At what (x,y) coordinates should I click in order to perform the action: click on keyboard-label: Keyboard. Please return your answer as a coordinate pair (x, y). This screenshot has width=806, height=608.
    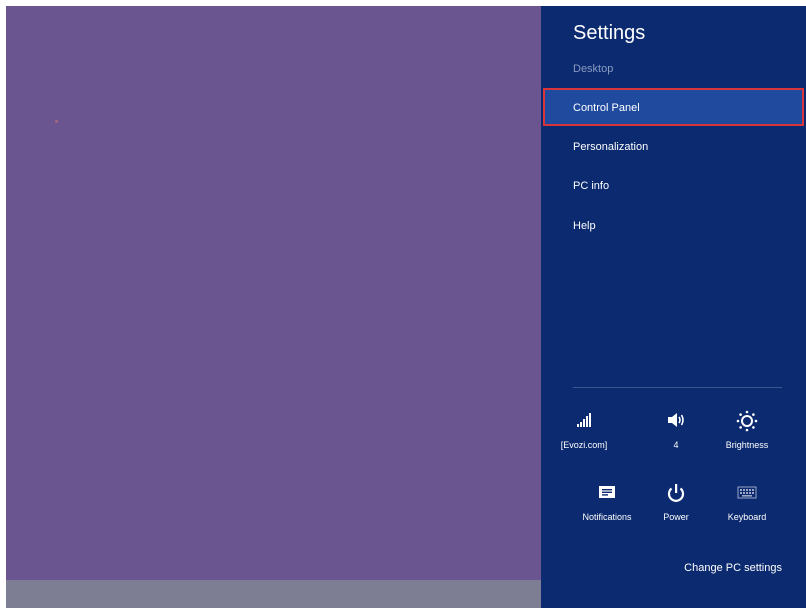
    Looking at the image, I should click on (747, 517).